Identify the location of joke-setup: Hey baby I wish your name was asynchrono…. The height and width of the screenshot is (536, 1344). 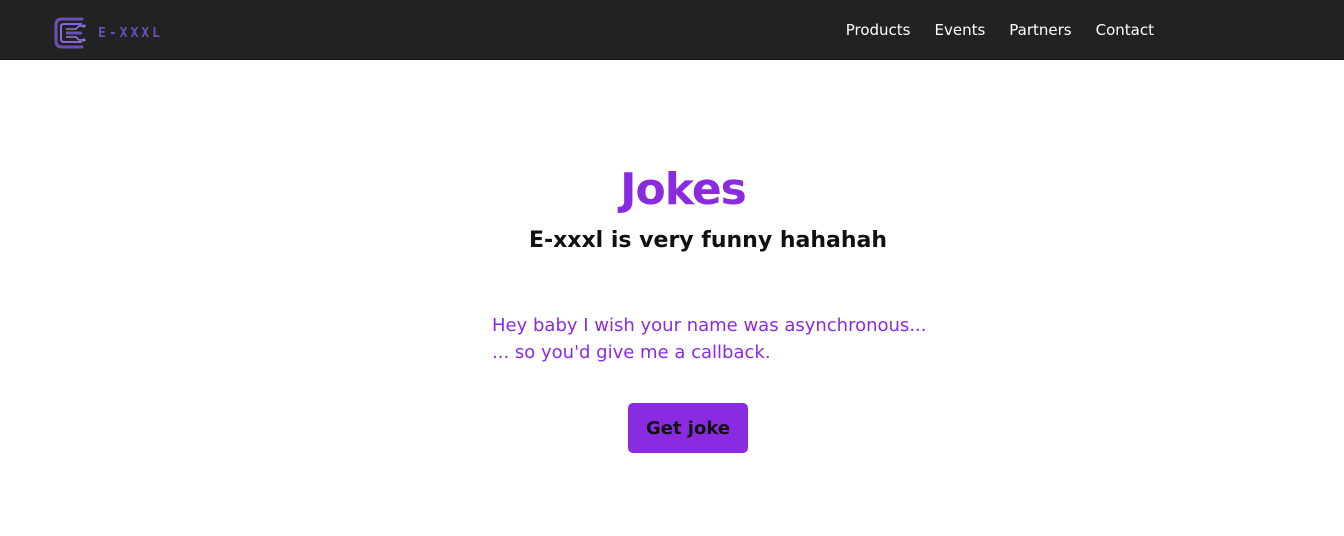
(709, 325).